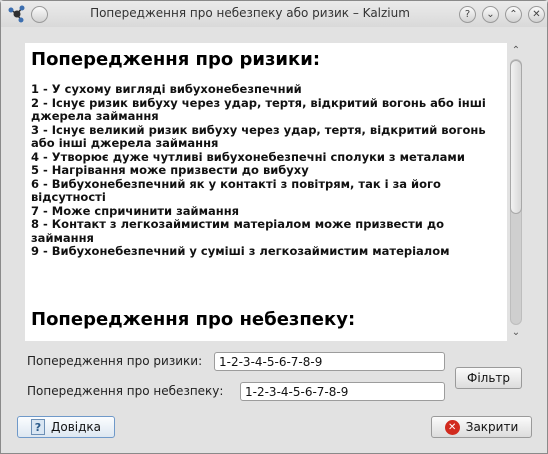 The height and width of the screenshot is (454, 548). I want to click on maximize-icon: ⌃, so click(513, 14).